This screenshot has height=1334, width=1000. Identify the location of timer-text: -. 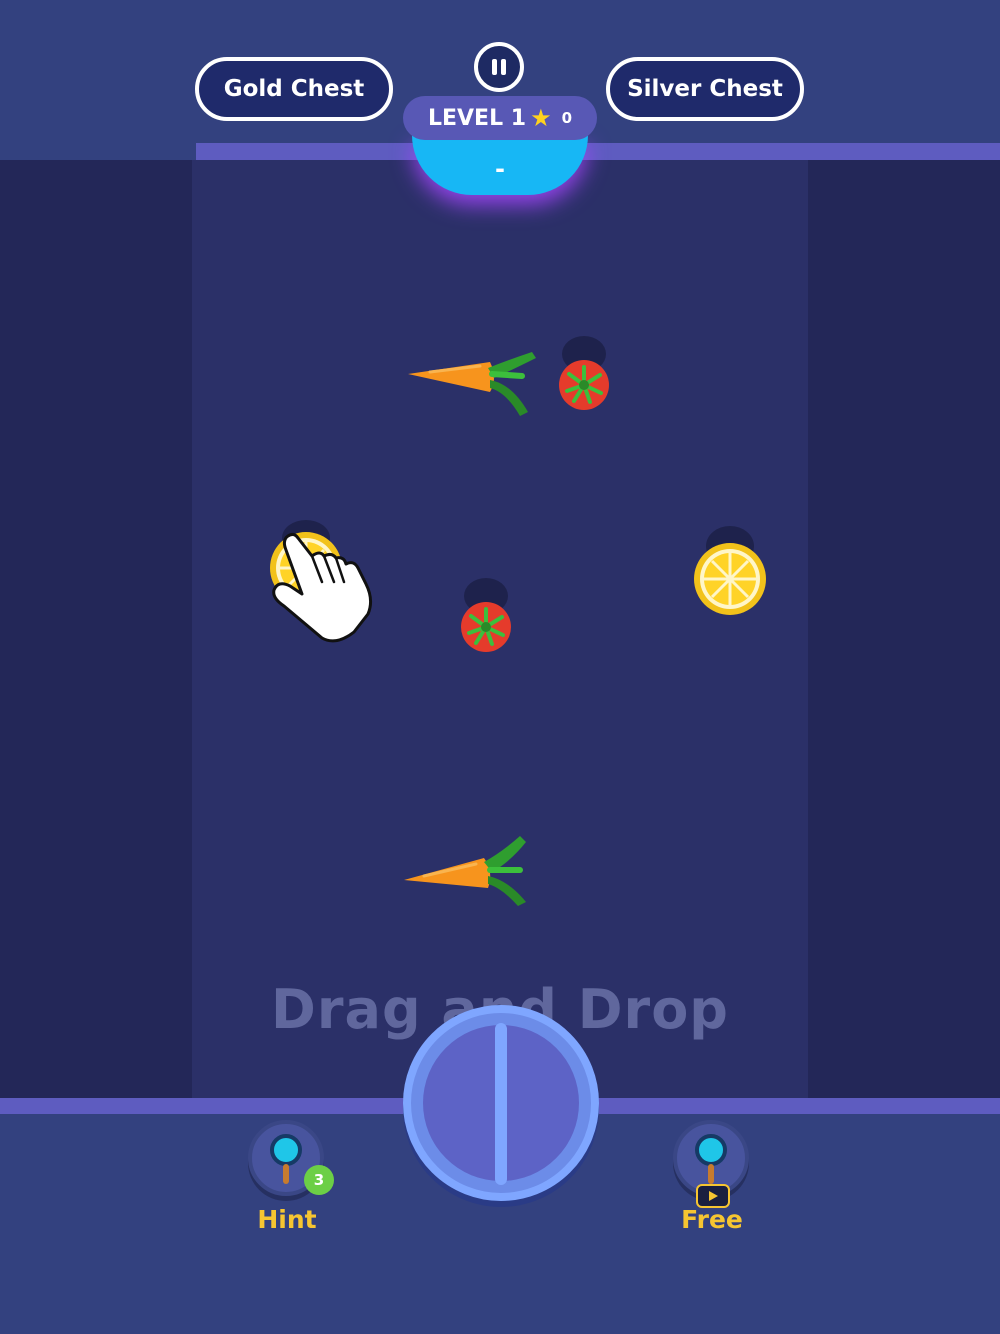
(500, 169).